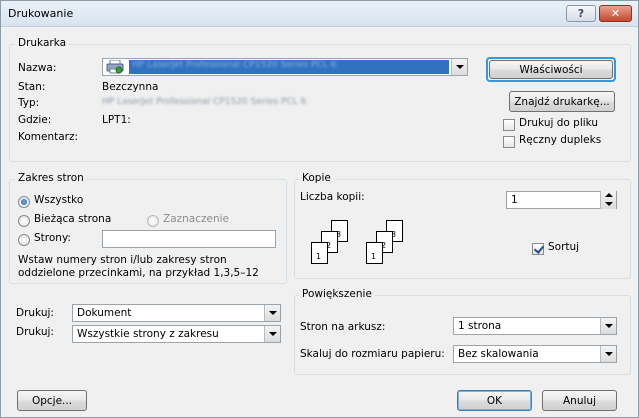 The image size is (639, 418). What do you see at coordinates (122, 260) in the screenshot?
I see `range-hint-line1: Wstaw numery stron i/lub zakresy stron` at bounding box center [122, 260].